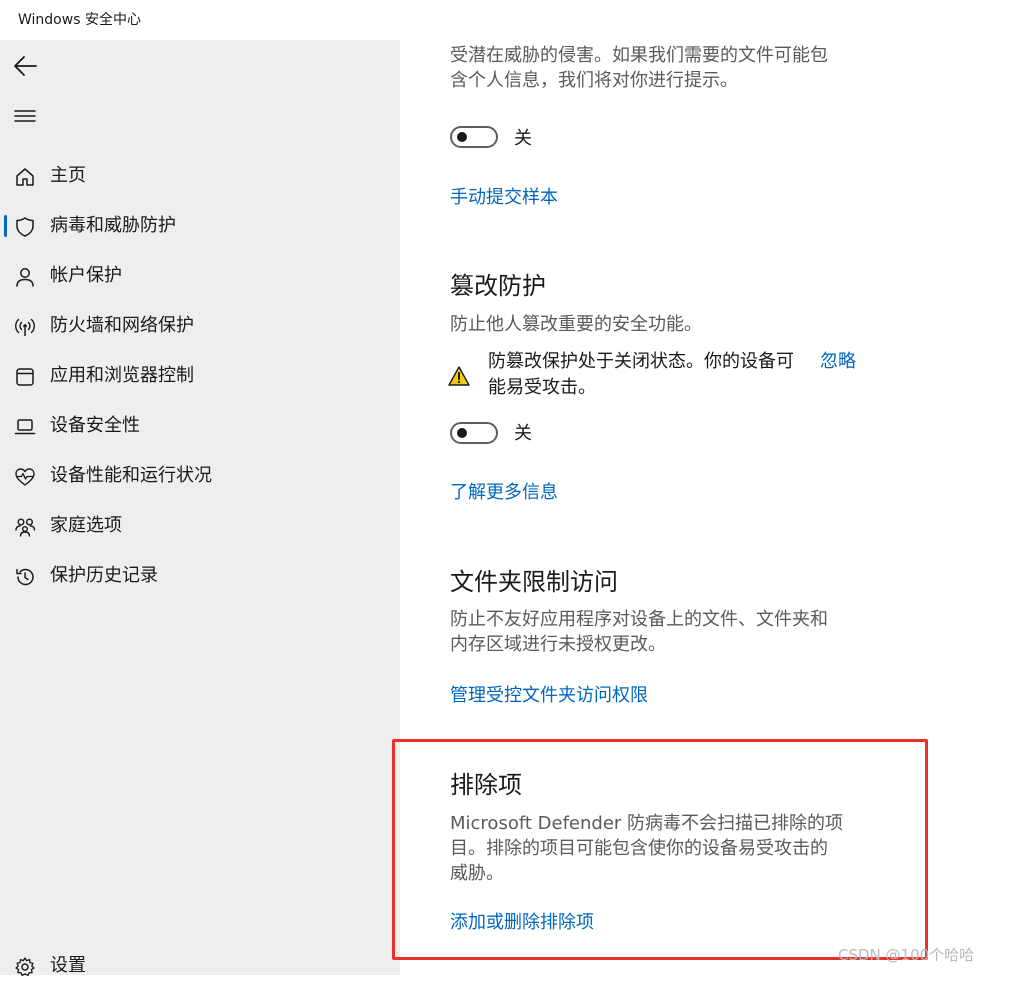  I want to click on warning-icon, so click(459, 376).